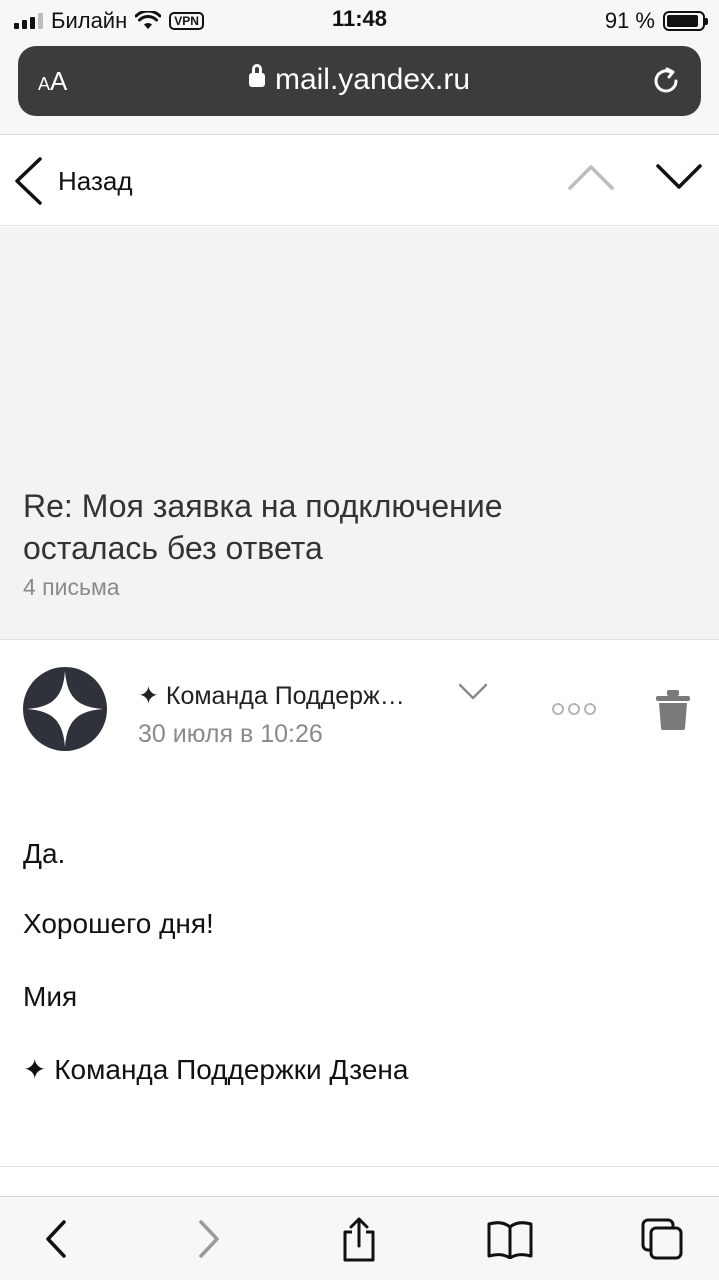 The image size is (719, 1280). I want to click on mail-nav-bar: Назад, so click(359, 181).